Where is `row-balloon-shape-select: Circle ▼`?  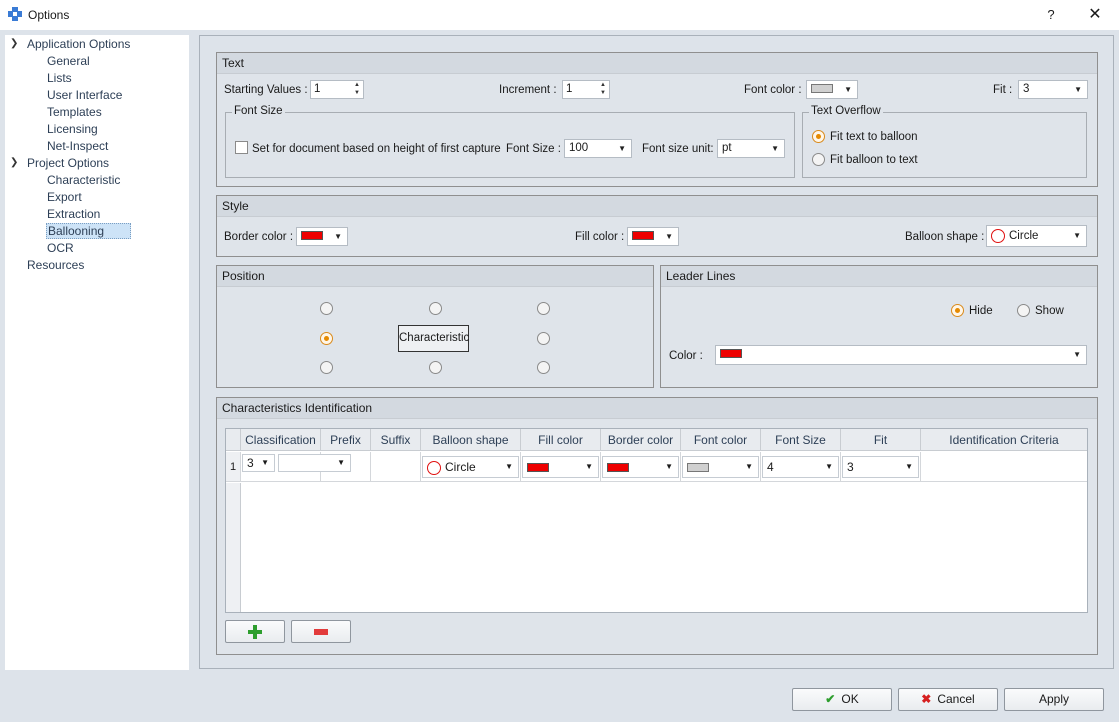 row-balloon-shape-select: Circle ▼ is located at coordinates (470, 467).